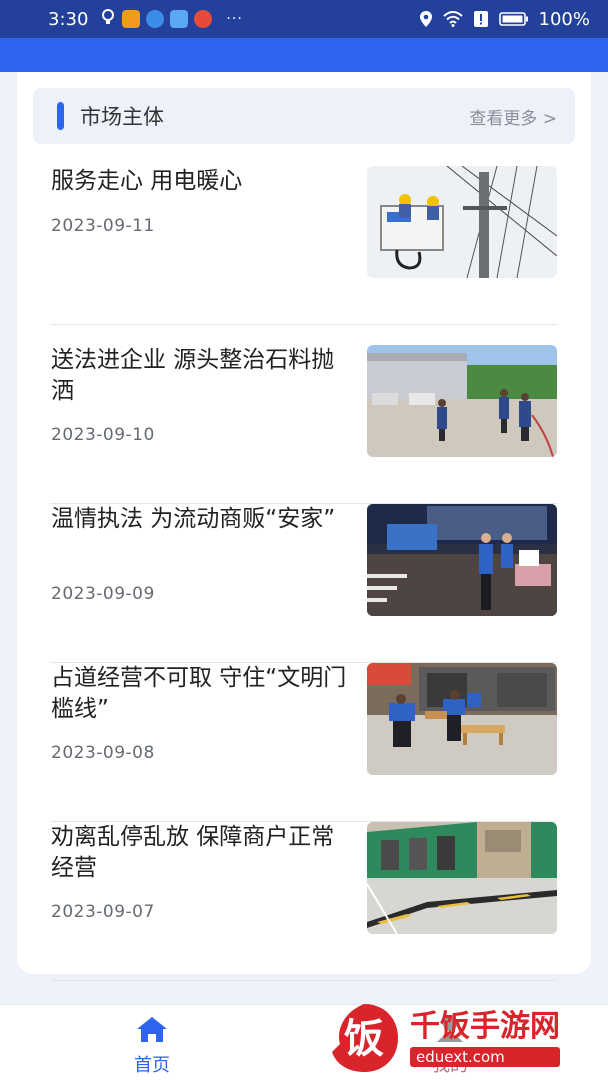  What do you see at coordinates (304, 19) in the screenshot?
I see `status-bar: 3:30 ··· 100%` at bounding box center [304, 19].